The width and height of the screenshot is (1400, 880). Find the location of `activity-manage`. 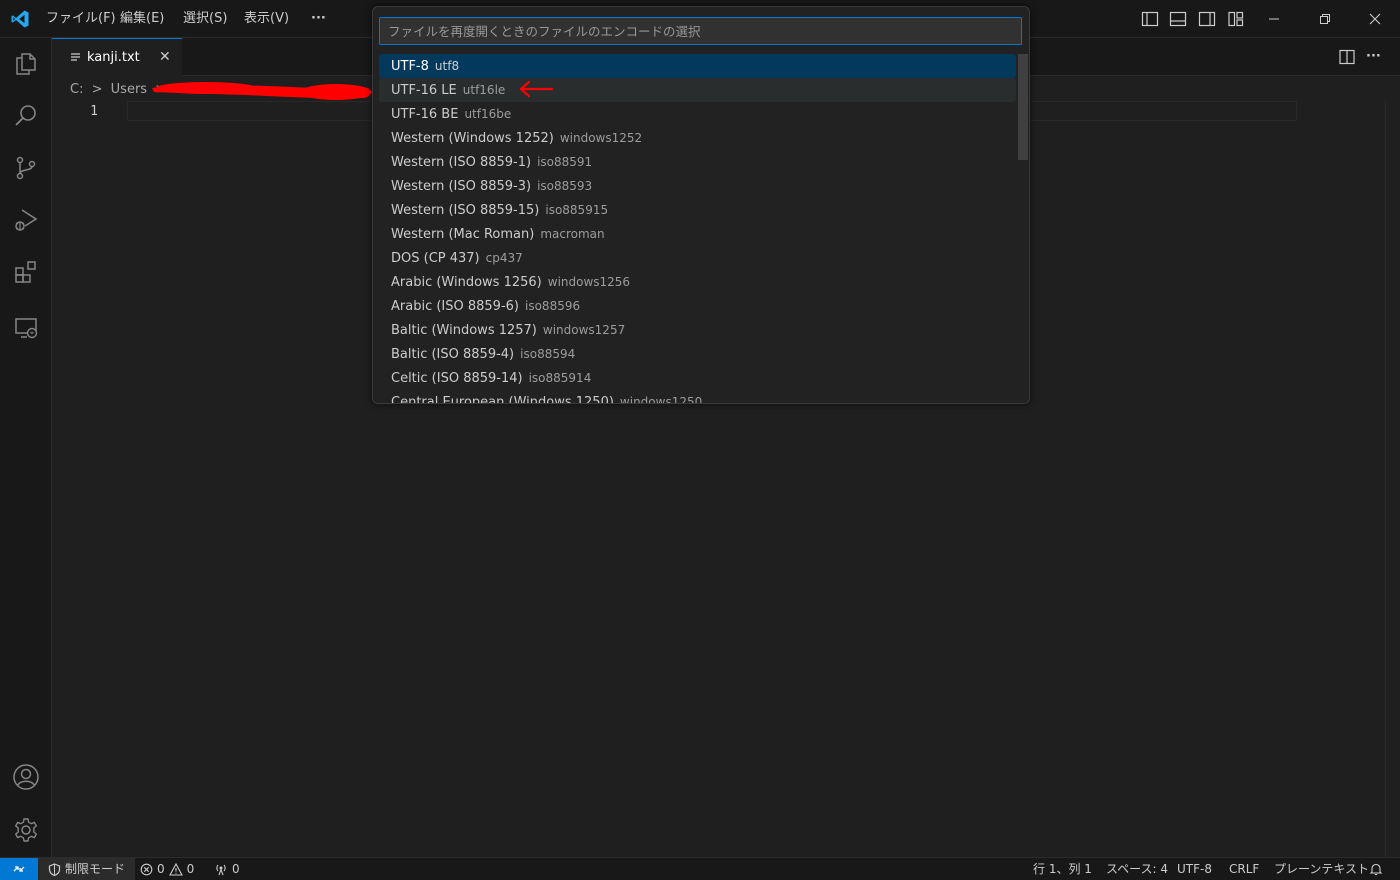

activity-manage is located at coordinates (26, 830).